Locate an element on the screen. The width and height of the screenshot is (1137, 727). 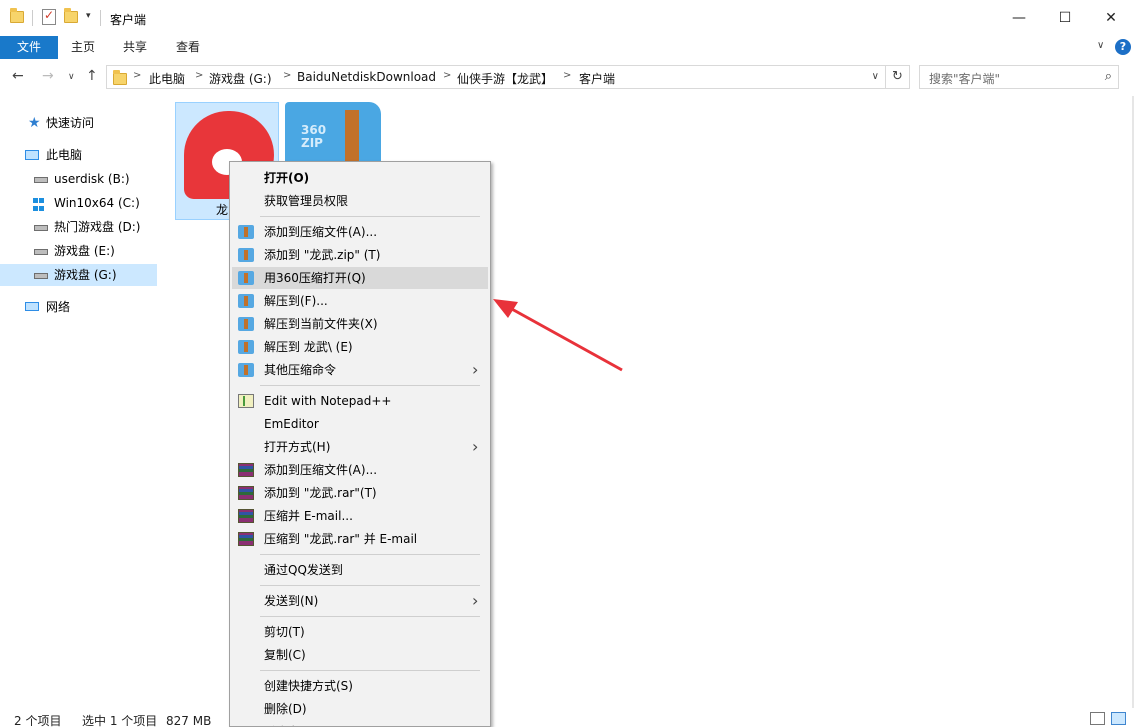
recent-locations-icon: ∨ is located at coordinates (71, 77).